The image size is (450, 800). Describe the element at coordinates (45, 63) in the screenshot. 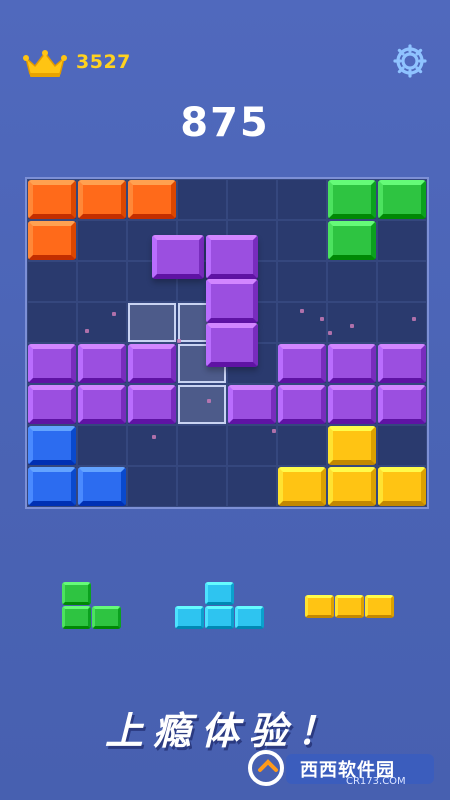

I see `crown-icon` at that location.